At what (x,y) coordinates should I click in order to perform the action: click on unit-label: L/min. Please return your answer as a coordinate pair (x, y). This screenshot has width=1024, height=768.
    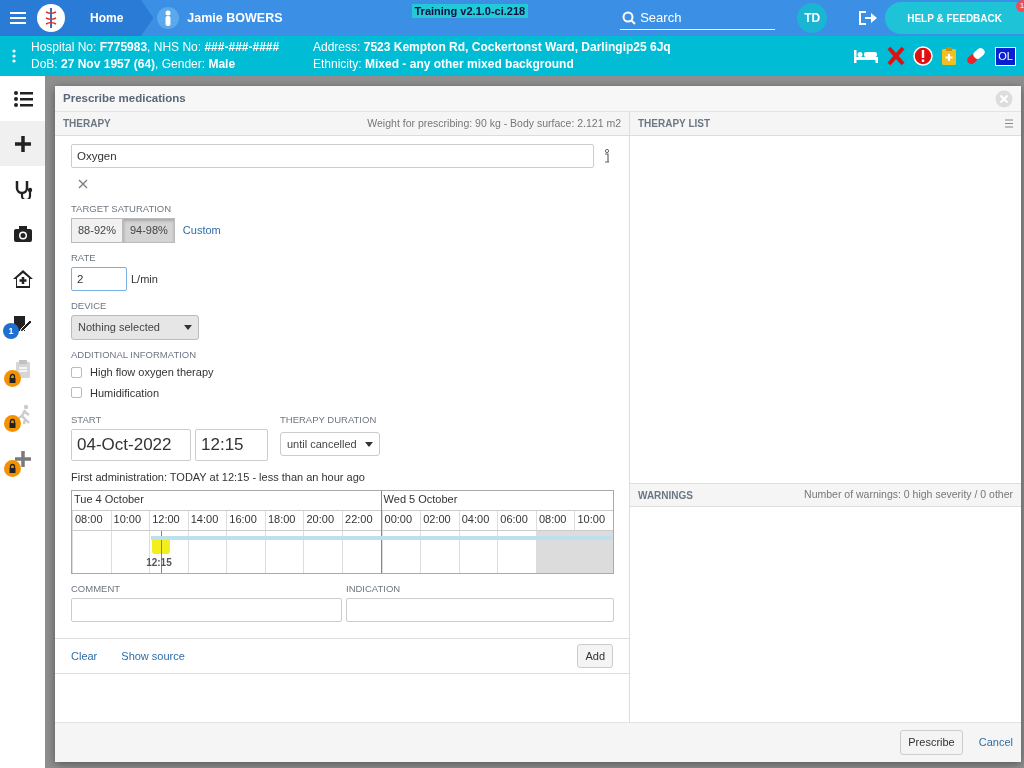
    Looking at the image, I should click on (144, 279).